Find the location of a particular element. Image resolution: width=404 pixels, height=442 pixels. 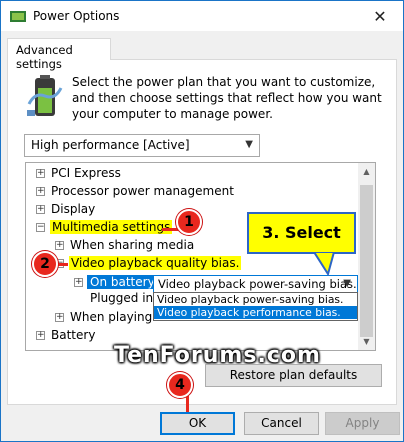

plan-select-value: High performance [Active] is located at coordinates (110, 145).